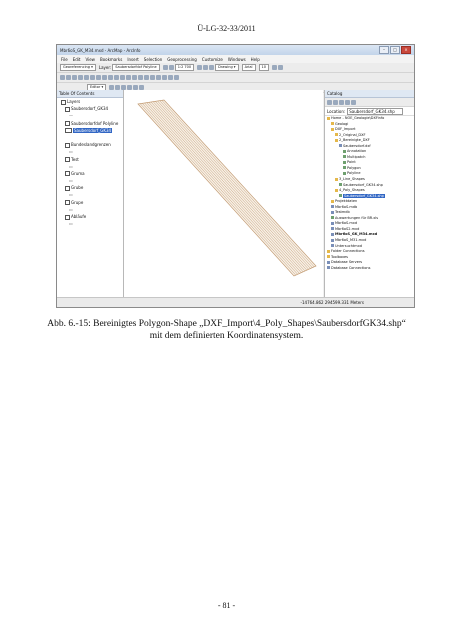 Image resolution: width=453 pixels, height=640 pixels. What do you see at coordinates (116, 77) in the screenshot?
I see `redo-icon` at bounding box center [116, 77].